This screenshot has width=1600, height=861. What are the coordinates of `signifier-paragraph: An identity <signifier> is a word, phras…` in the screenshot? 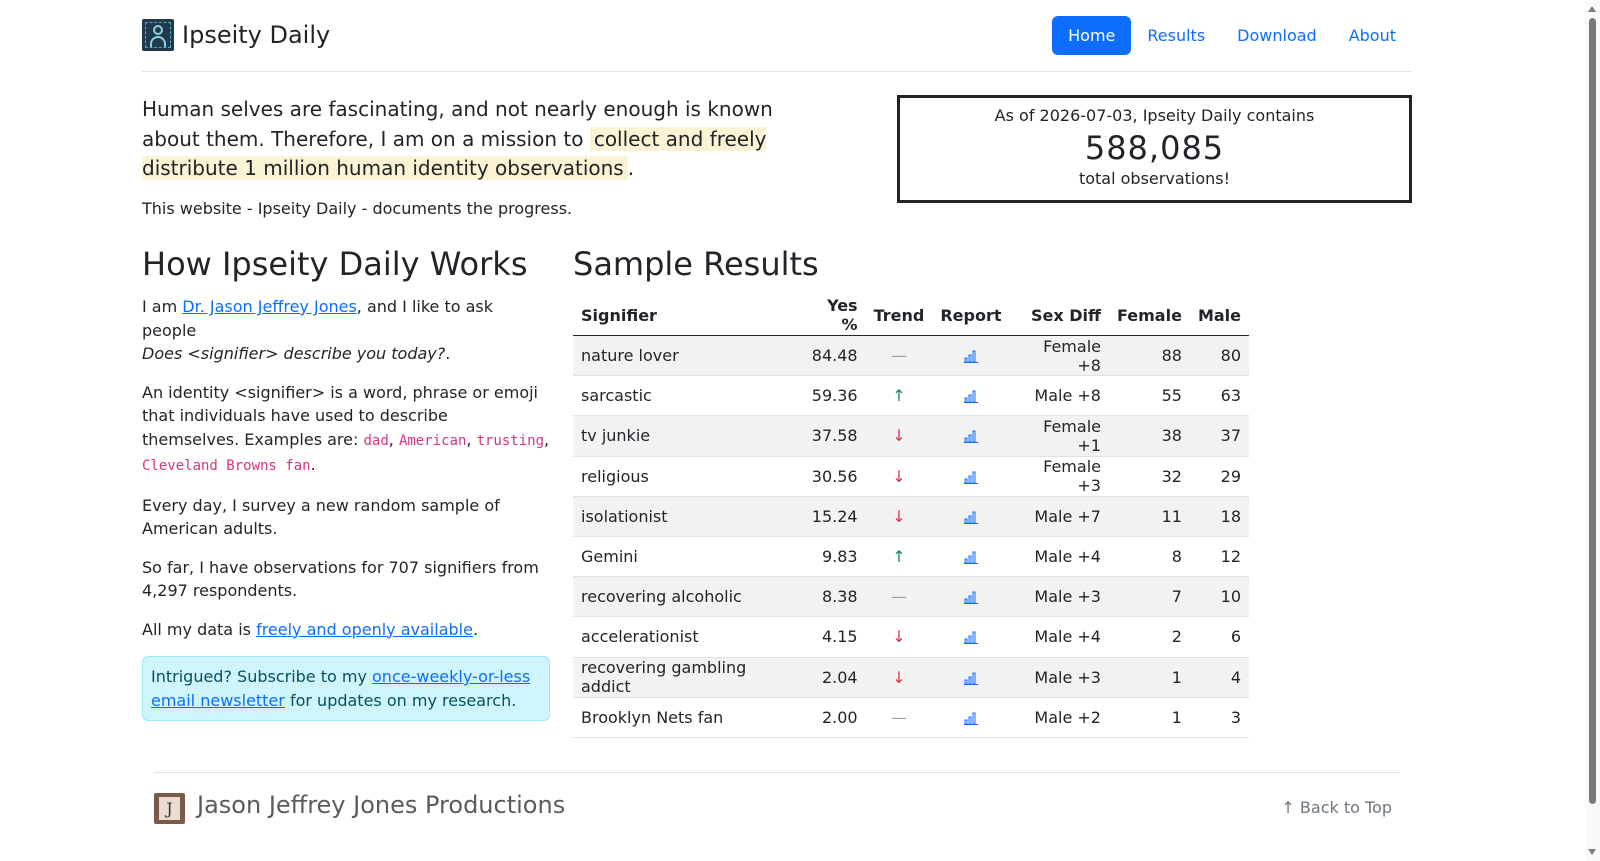 It's located at (346, 428).